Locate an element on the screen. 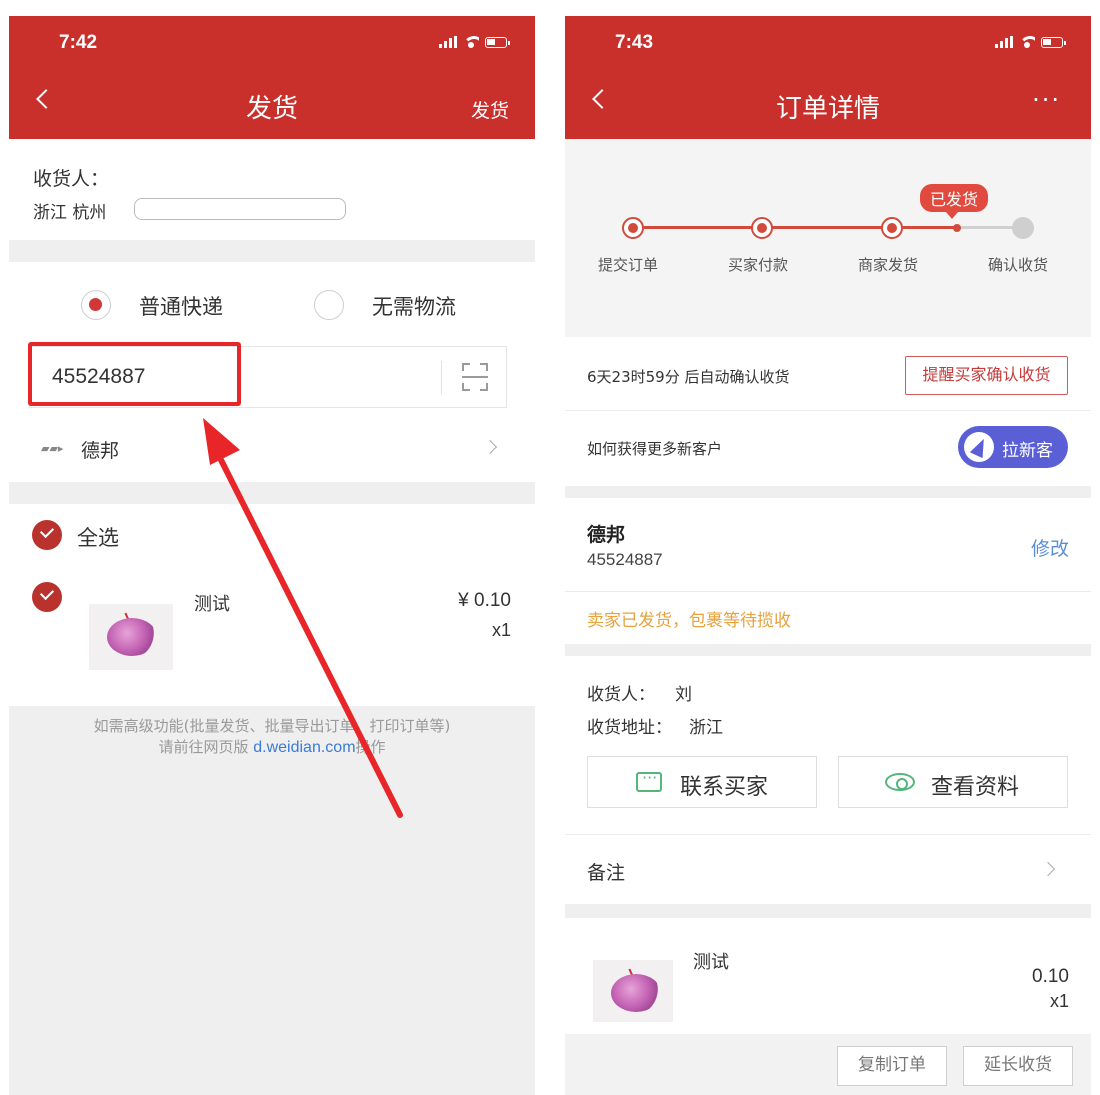 This screenshot has width=1100, height=1095. step-dot-confirm is located at coordinates (1023, 228).